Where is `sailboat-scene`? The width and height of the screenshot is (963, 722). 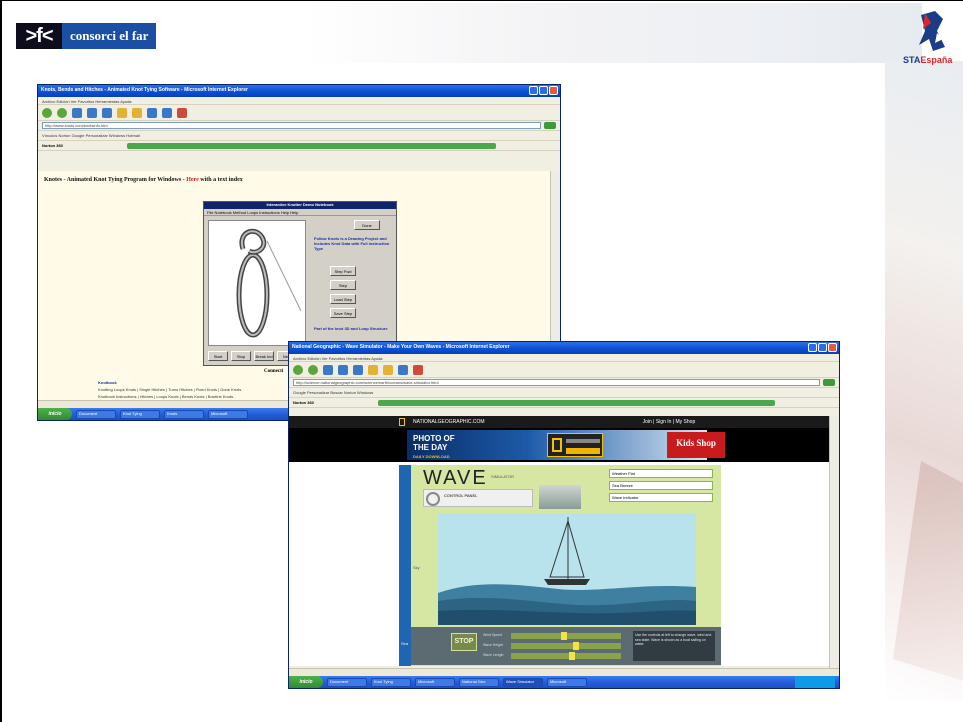 sailboat-scene is located at coordinates (567, 571).